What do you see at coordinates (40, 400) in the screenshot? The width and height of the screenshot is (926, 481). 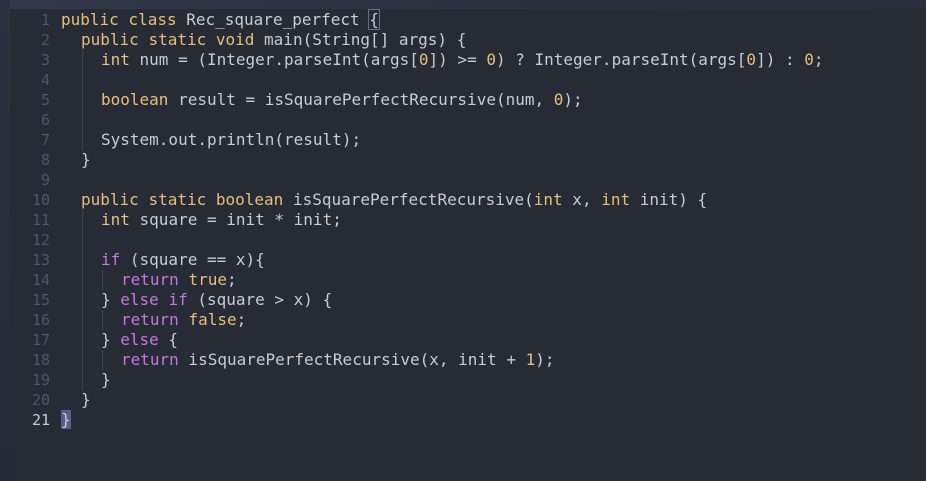 I see `line-number: 20` at bounding box center [40, 400].